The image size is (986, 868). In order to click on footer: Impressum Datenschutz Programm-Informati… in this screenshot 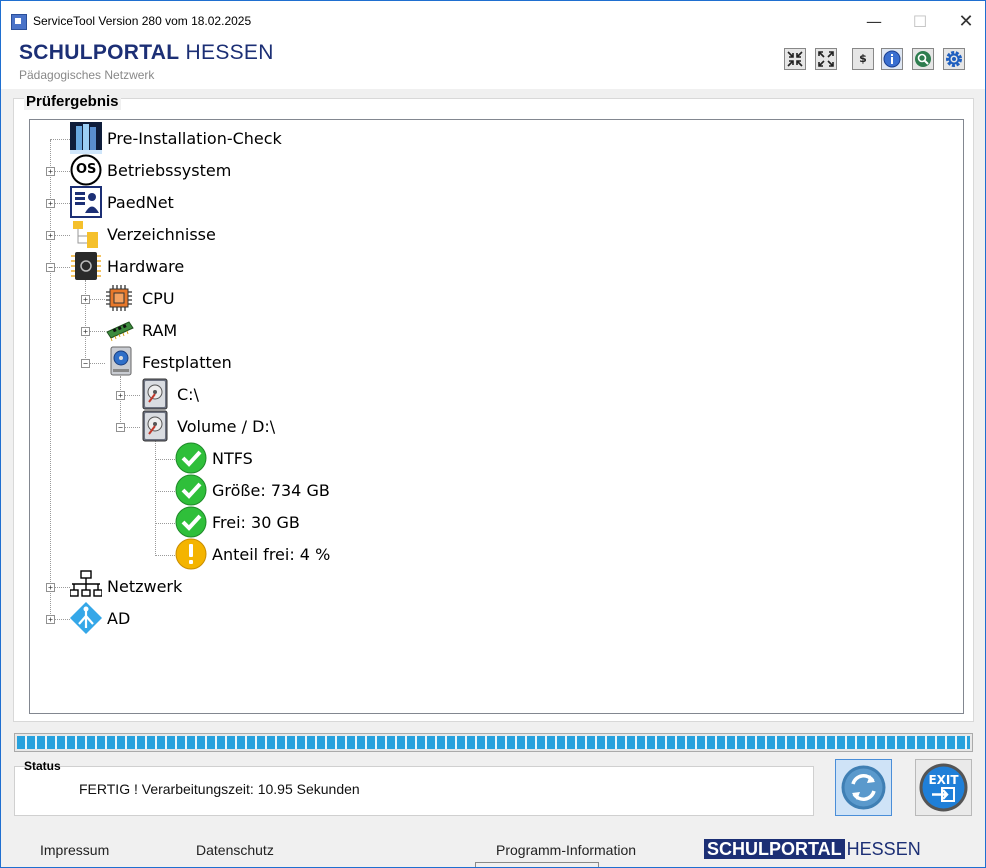, I will do `click(493, 848)`.